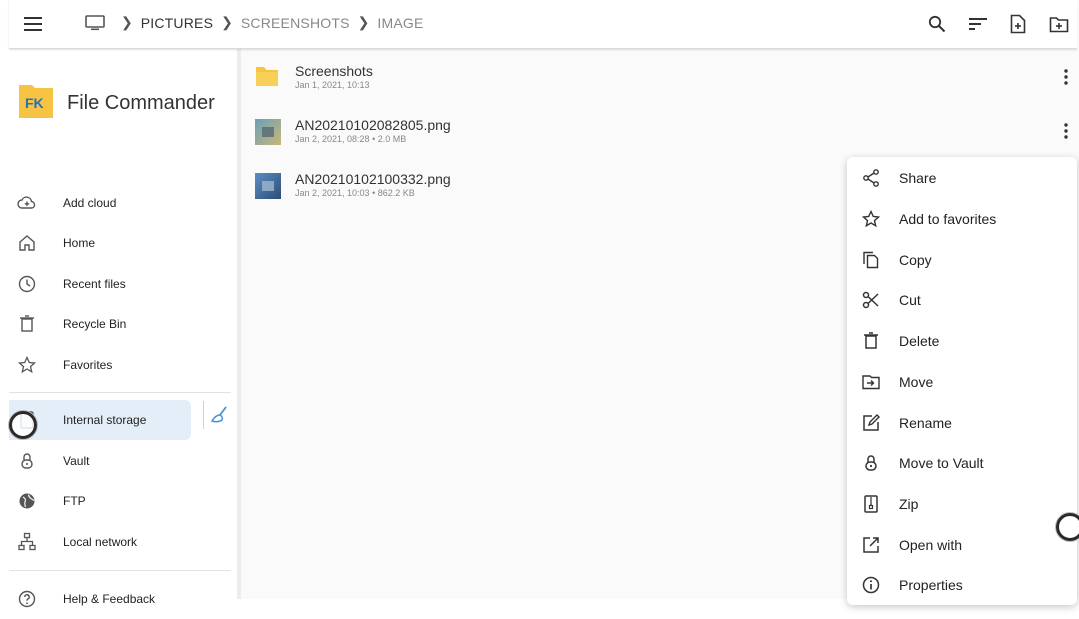 The width and height of the screenshot is (1079, 619). Describe the element at coordinates (27, 542) in the screenshot. I see `network-icon` at that location.